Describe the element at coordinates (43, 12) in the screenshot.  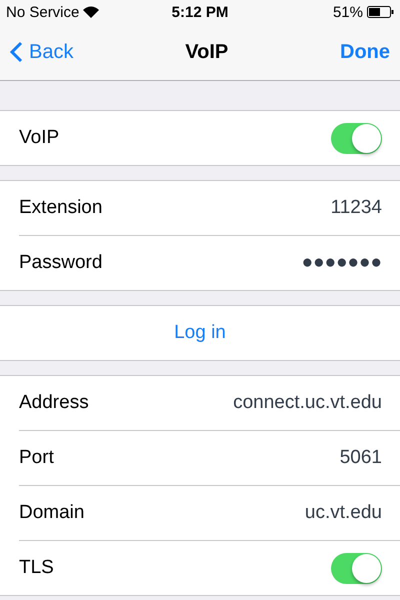
I see `carrier-name: No Service` at that location.